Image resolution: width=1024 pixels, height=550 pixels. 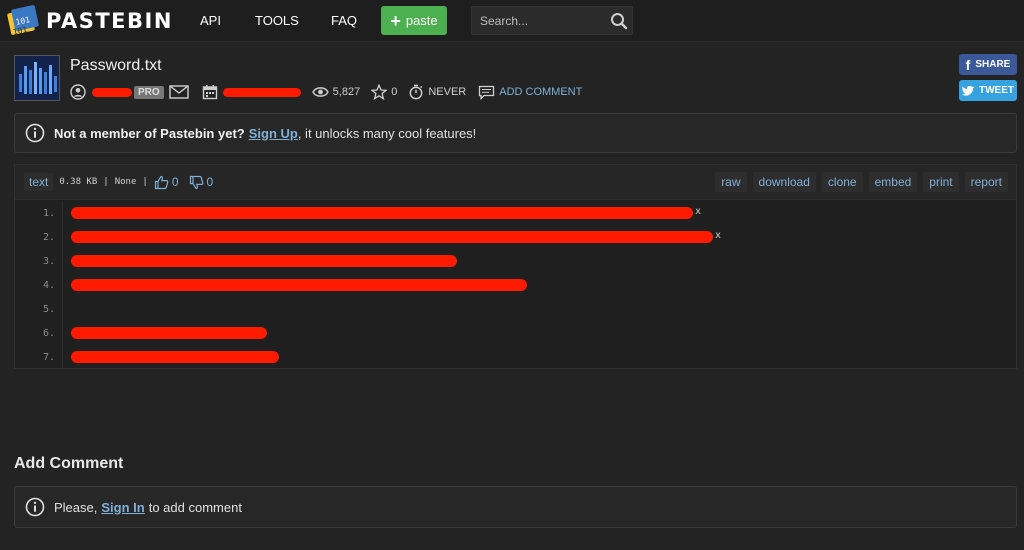 What do you see at coordinates (515, 507) in the screenshot?
I see `signin-notice: Please, Sign In to add comment` at bounding box center [515, 507].